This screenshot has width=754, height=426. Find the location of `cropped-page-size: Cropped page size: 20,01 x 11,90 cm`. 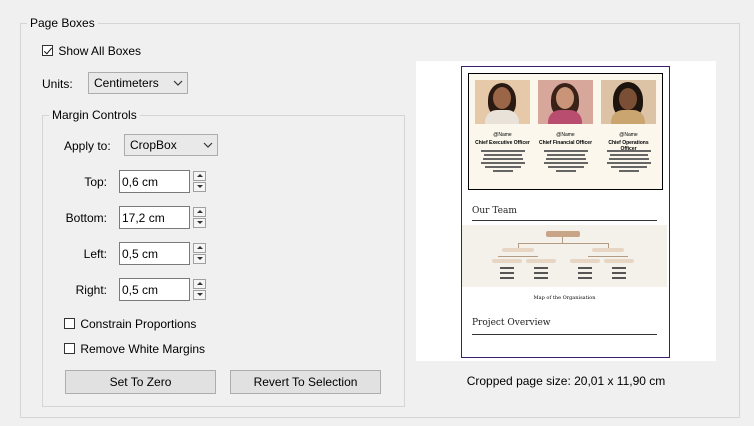

cropped-page-size: Cropped page size: 20,01 x 11,90 cm is located at coordinates (566, 381).